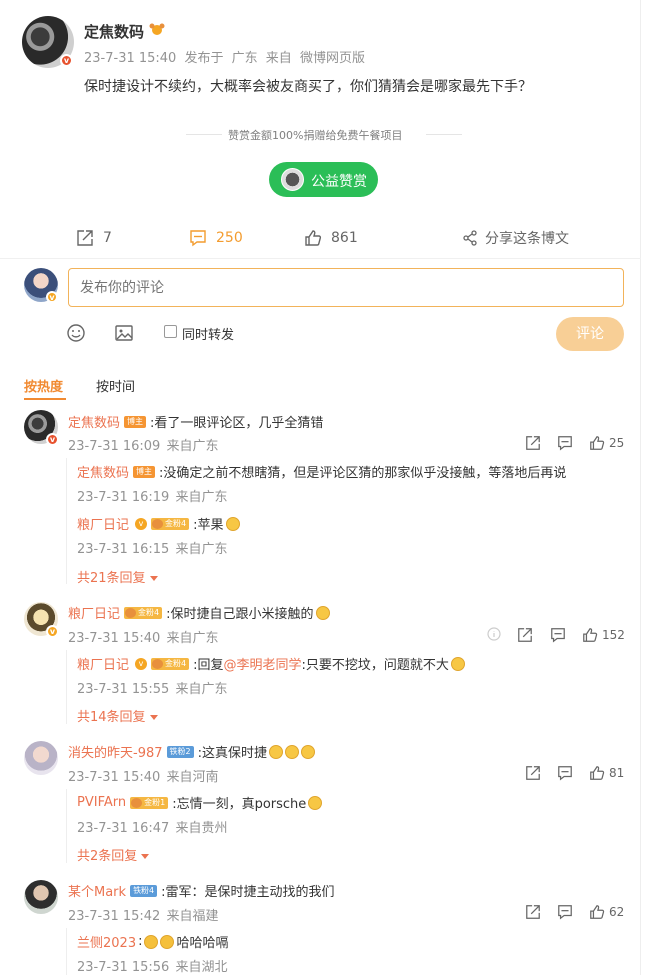  I want to click on comment-text: :看了一眼评论区，几乎全猜错, so click(237, 423).